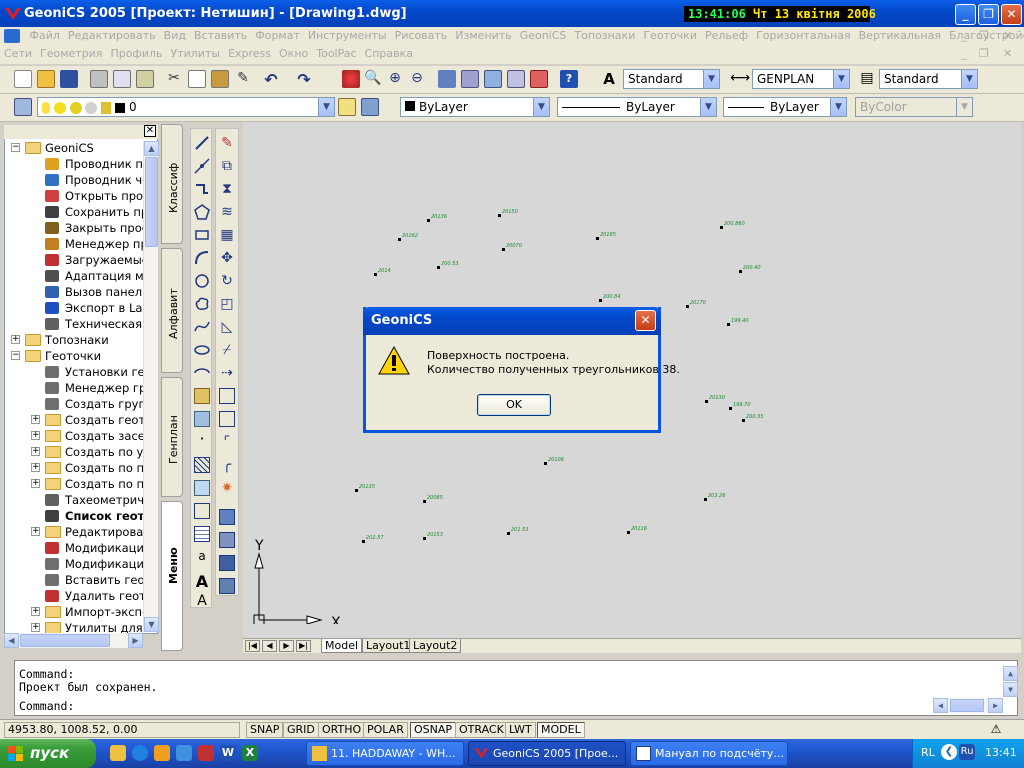 The width and height of the screenshot is (1024, 768). I want to click on tree-item: + Создать по пов, so click(75, 484).